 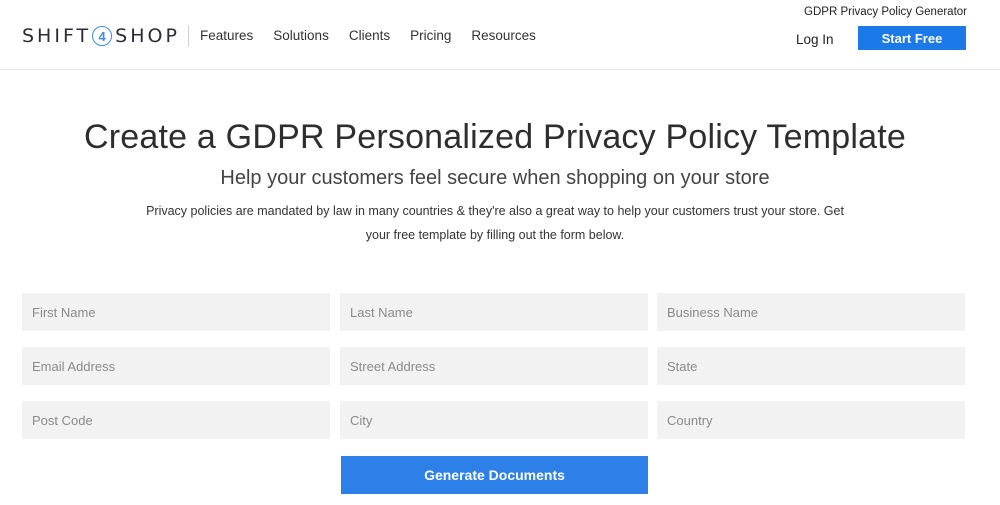 I want to click on post-code-field, so click(x=176, y=420).